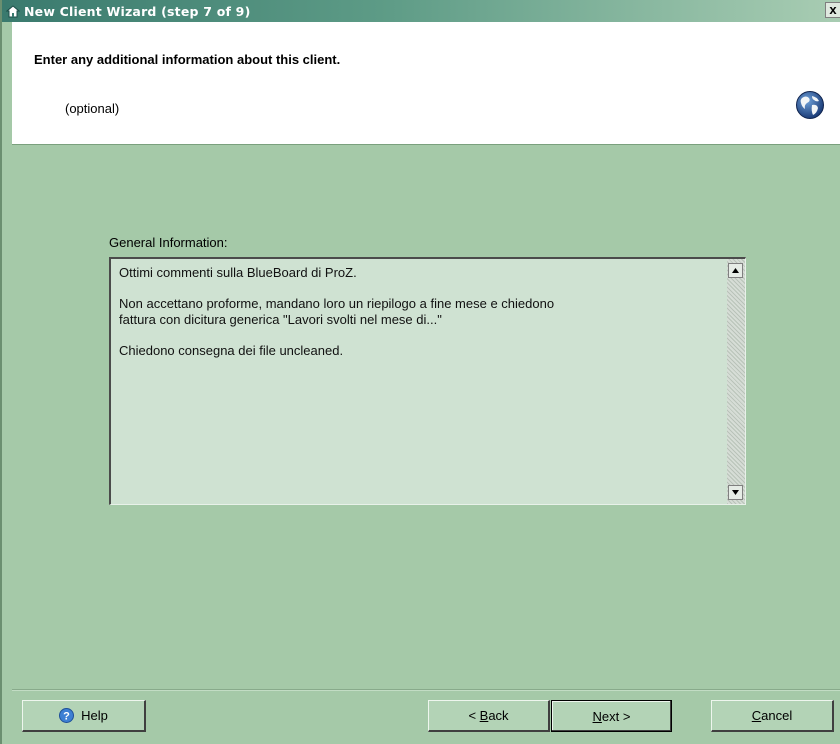  I want to click on globe-icon, so click(810, 105).